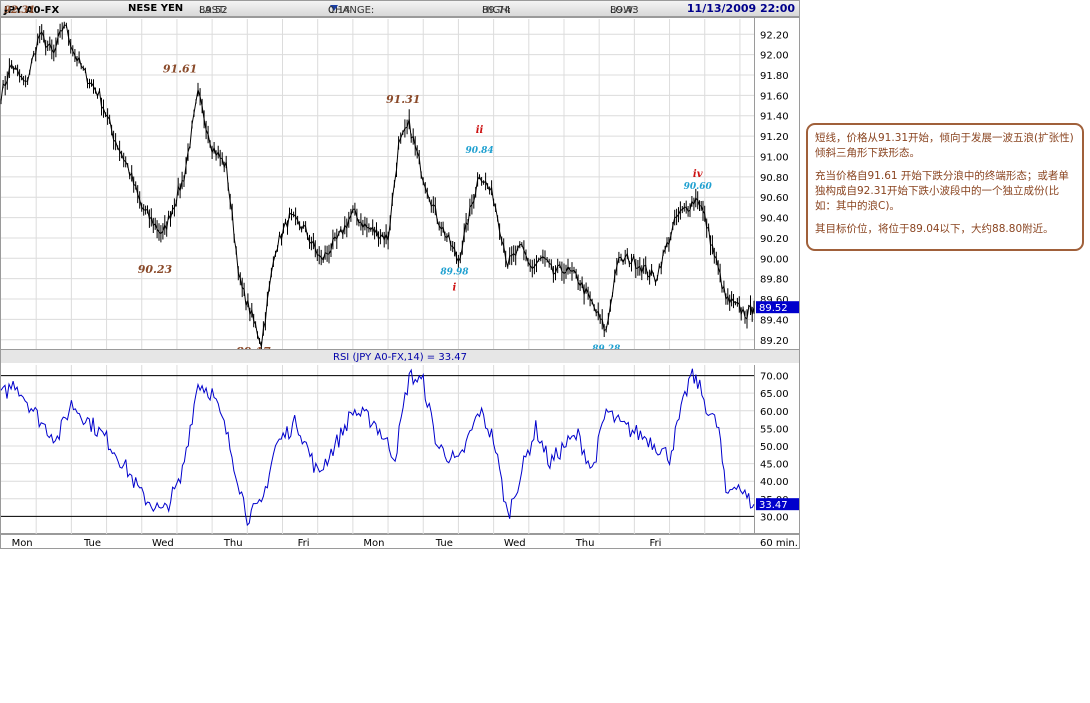 The height and width of the screenshot is (703, 1090). Describe the element at coordinates (698, 174) in the screenshot. I see `wave-label: iv` at that location.